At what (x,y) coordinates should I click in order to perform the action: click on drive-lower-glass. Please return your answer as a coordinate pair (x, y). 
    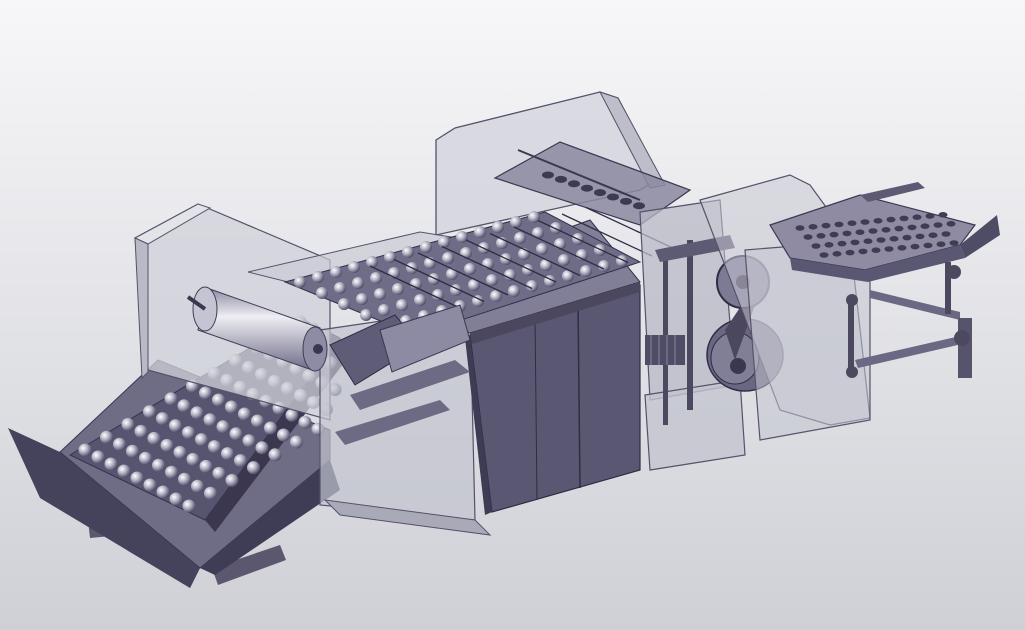
    Looking at the image, I should click on (695, 425).